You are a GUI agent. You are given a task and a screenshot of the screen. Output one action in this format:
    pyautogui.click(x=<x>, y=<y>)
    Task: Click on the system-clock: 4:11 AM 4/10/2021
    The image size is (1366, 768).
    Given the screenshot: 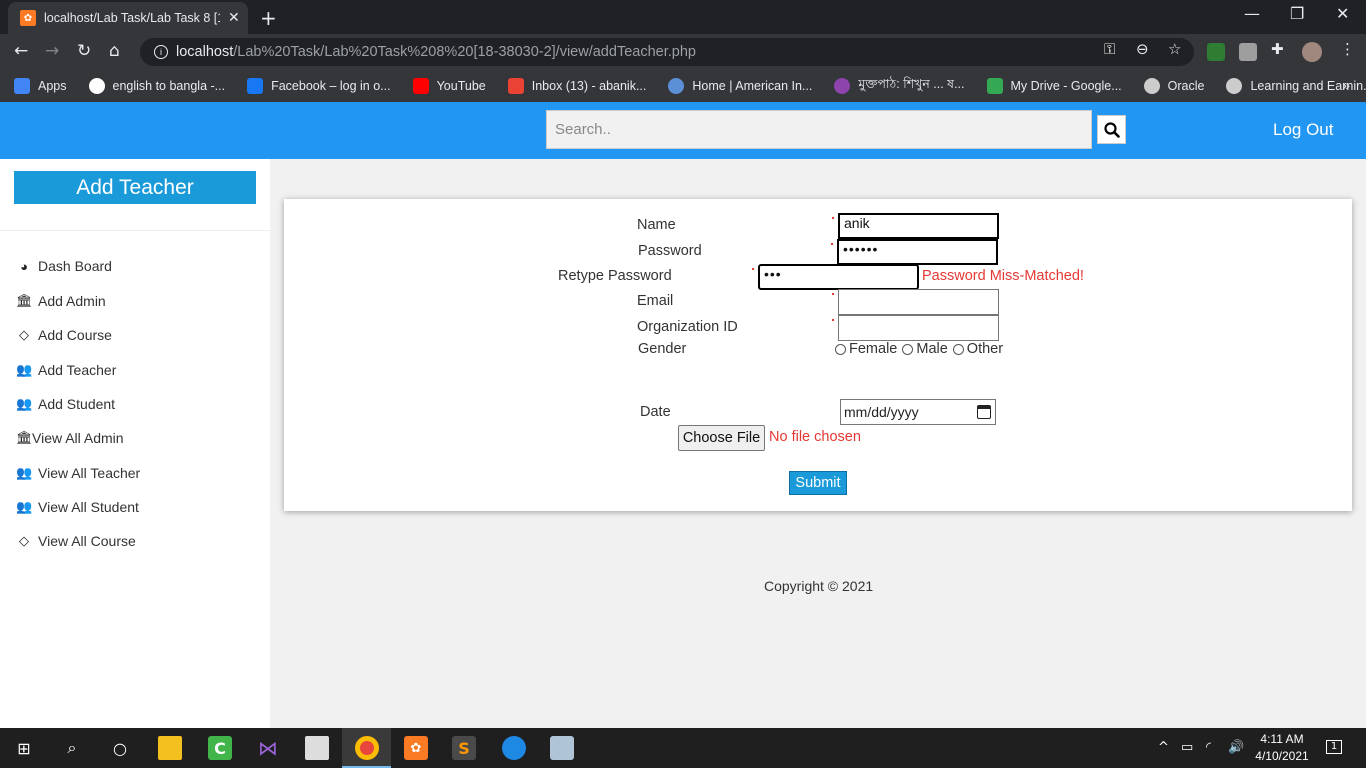 What is the action you would take?
    pyautogui.click(x=1282, y=748)
    